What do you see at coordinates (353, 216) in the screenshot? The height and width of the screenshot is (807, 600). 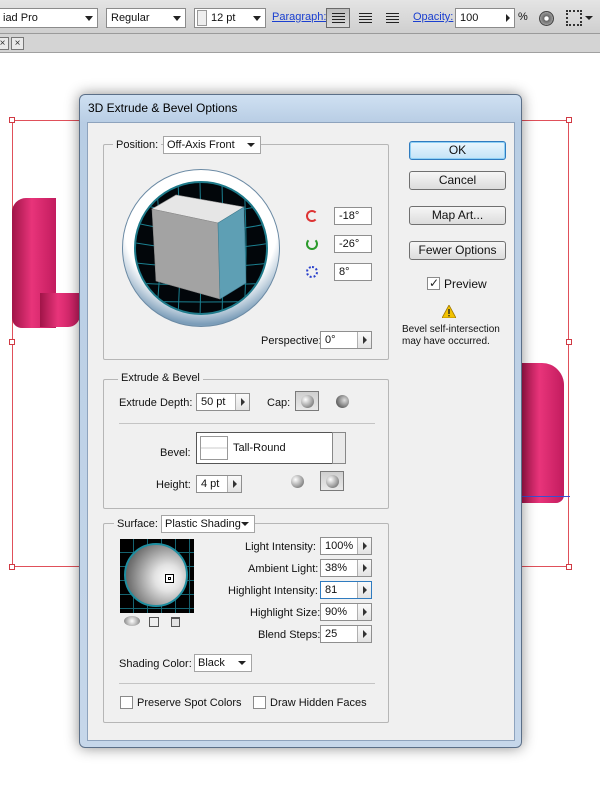 I see `rotate-x-input: -18°` at bounding box center [353, 216].